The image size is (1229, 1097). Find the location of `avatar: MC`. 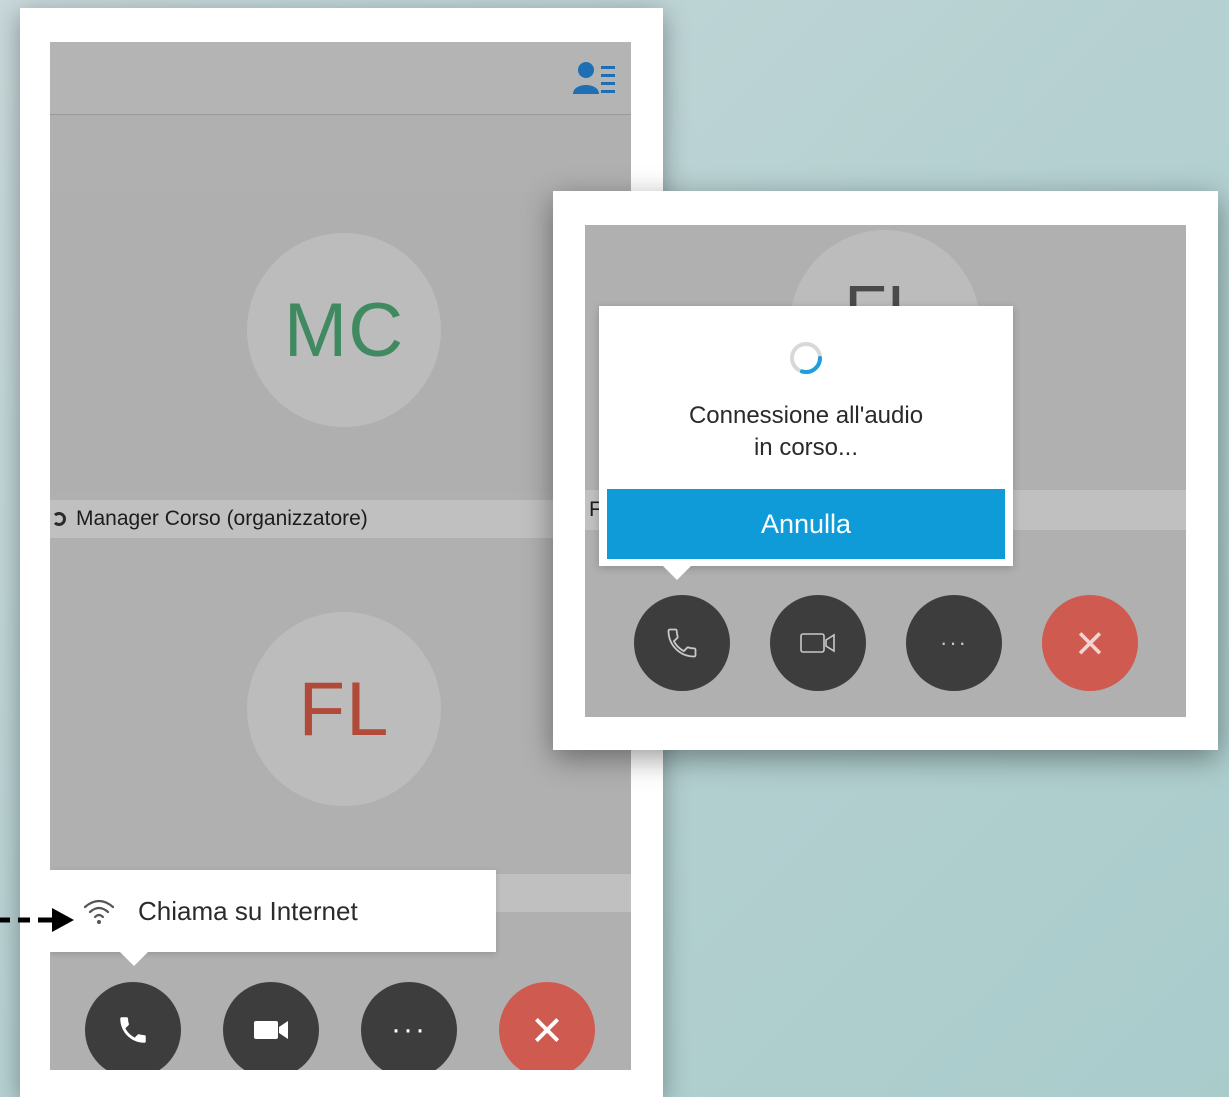

avatar: MC is located at coordinates (344, 330).